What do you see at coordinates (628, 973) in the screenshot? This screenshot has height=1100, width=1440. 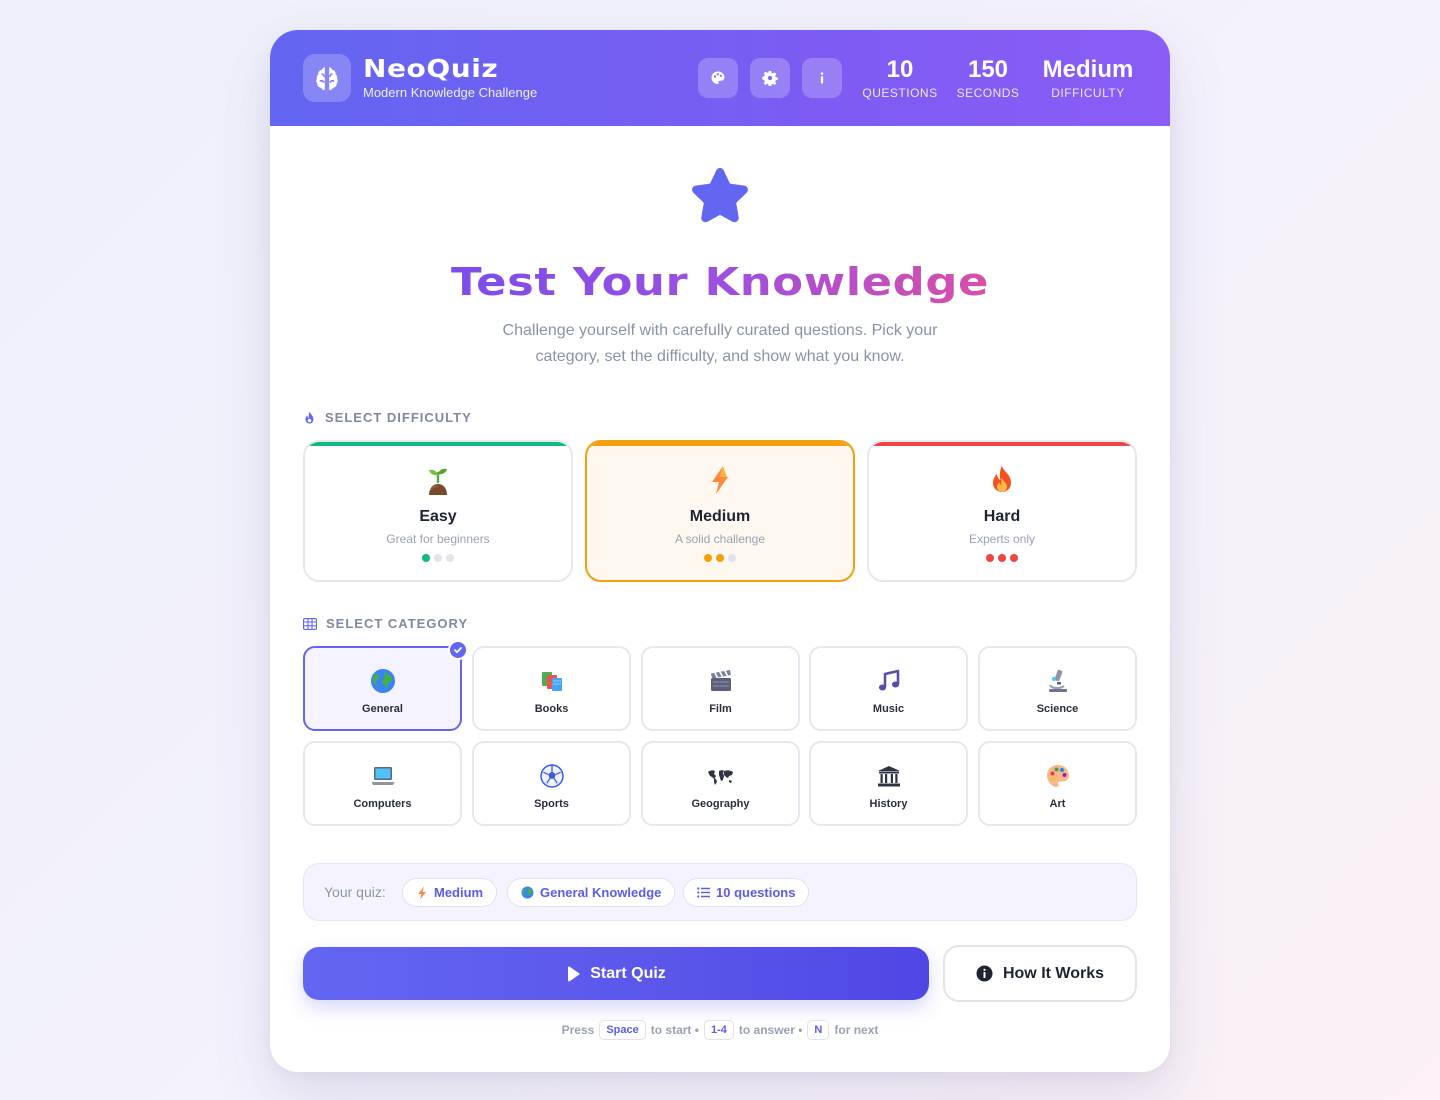 I see `start-quiz-label: Start Quiz` at bounding box center [628, 973].